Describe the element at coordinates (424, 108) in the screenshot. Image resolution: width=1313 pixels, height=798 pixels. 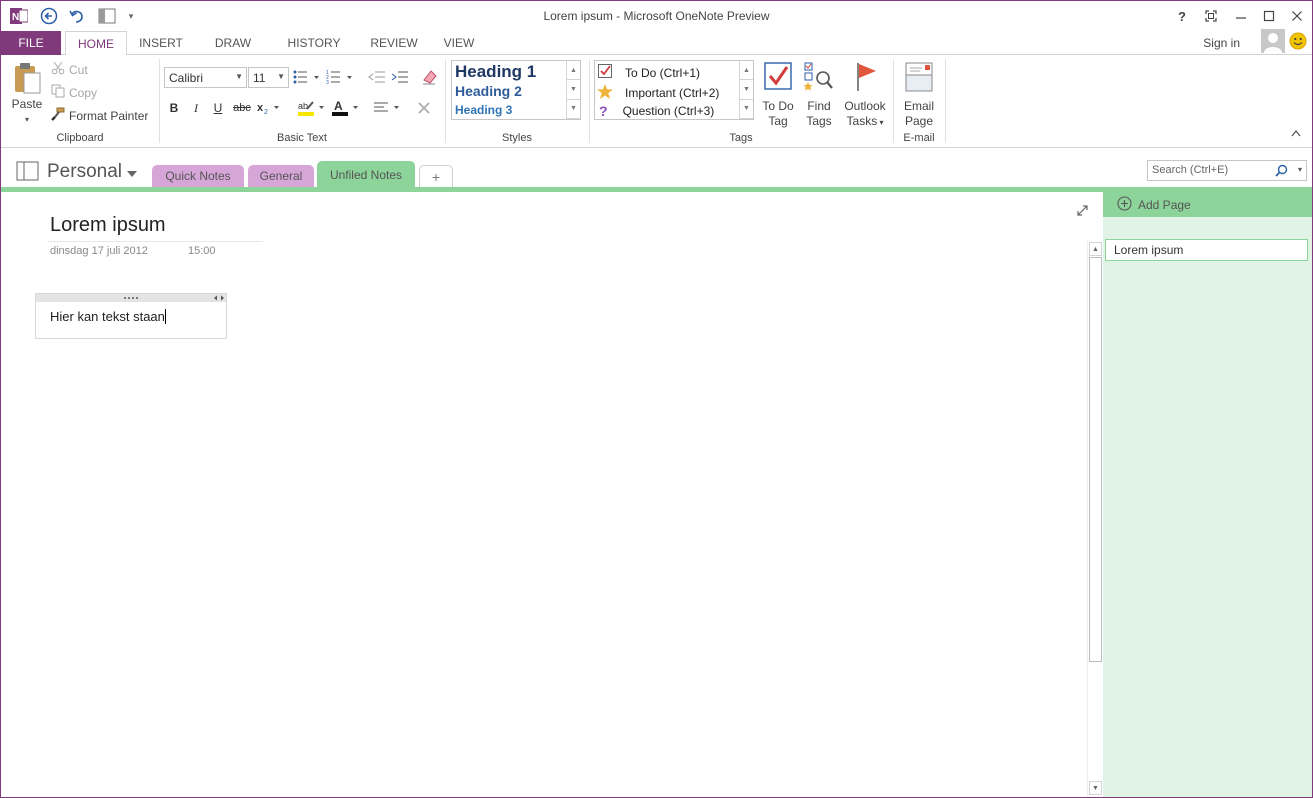
I see `delete-icon` at that location.